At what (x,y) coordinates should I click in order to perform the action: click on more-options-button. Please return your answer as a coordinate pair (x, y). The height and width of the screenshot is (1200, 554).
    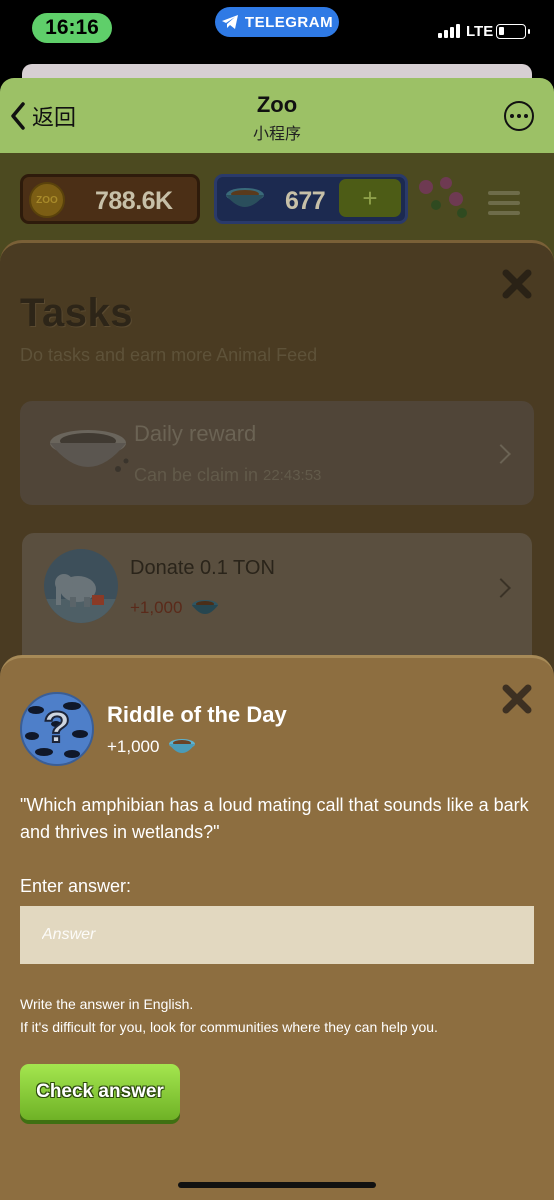
    Looking at the image, I should click on (519, 116).